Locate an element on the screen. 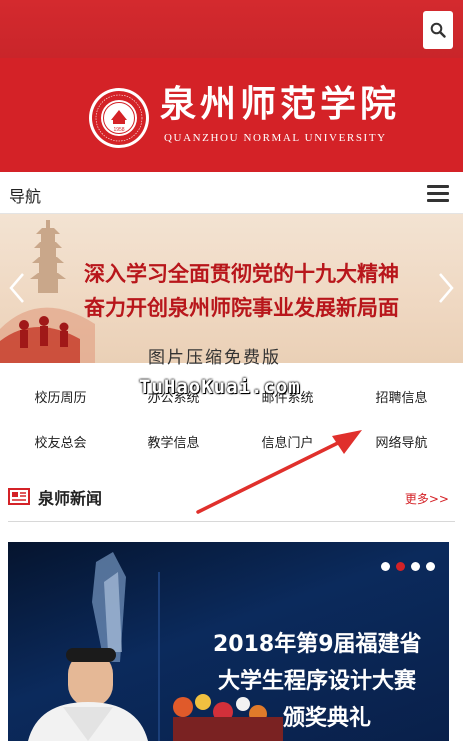 This screenshot has height=741, width=463. slide-headline-1: 2018年第9届福建省 is located at coordinates (317, 644).